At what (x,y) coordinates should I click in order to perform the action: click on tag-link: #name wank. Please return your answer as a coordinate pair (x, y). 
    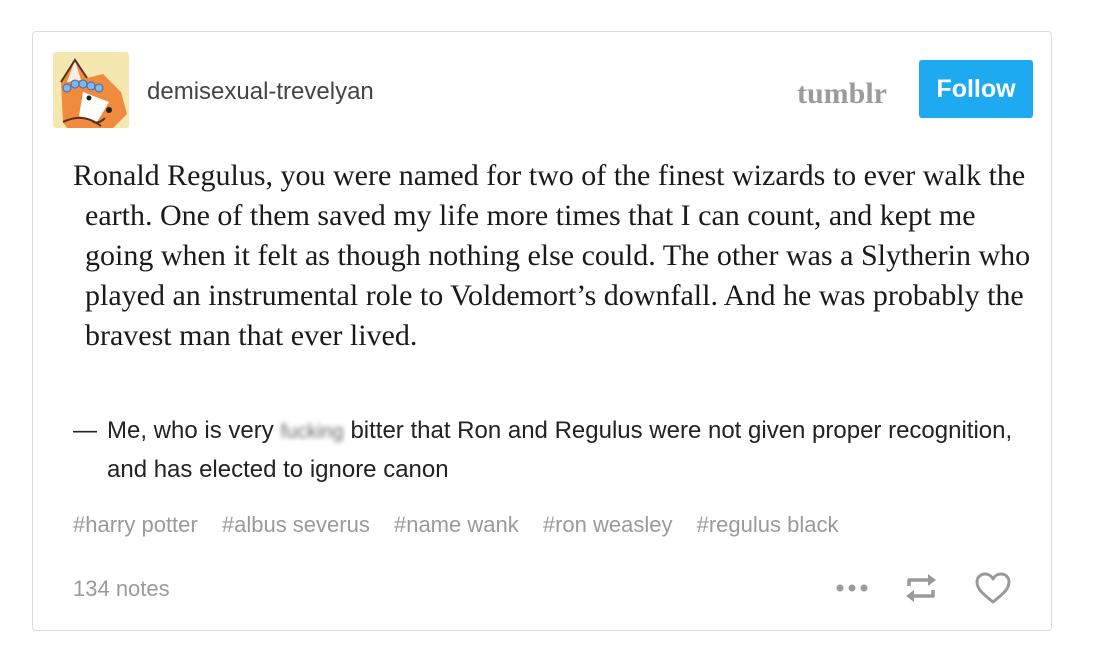
    Looking at the image, I should click on (456, 524).